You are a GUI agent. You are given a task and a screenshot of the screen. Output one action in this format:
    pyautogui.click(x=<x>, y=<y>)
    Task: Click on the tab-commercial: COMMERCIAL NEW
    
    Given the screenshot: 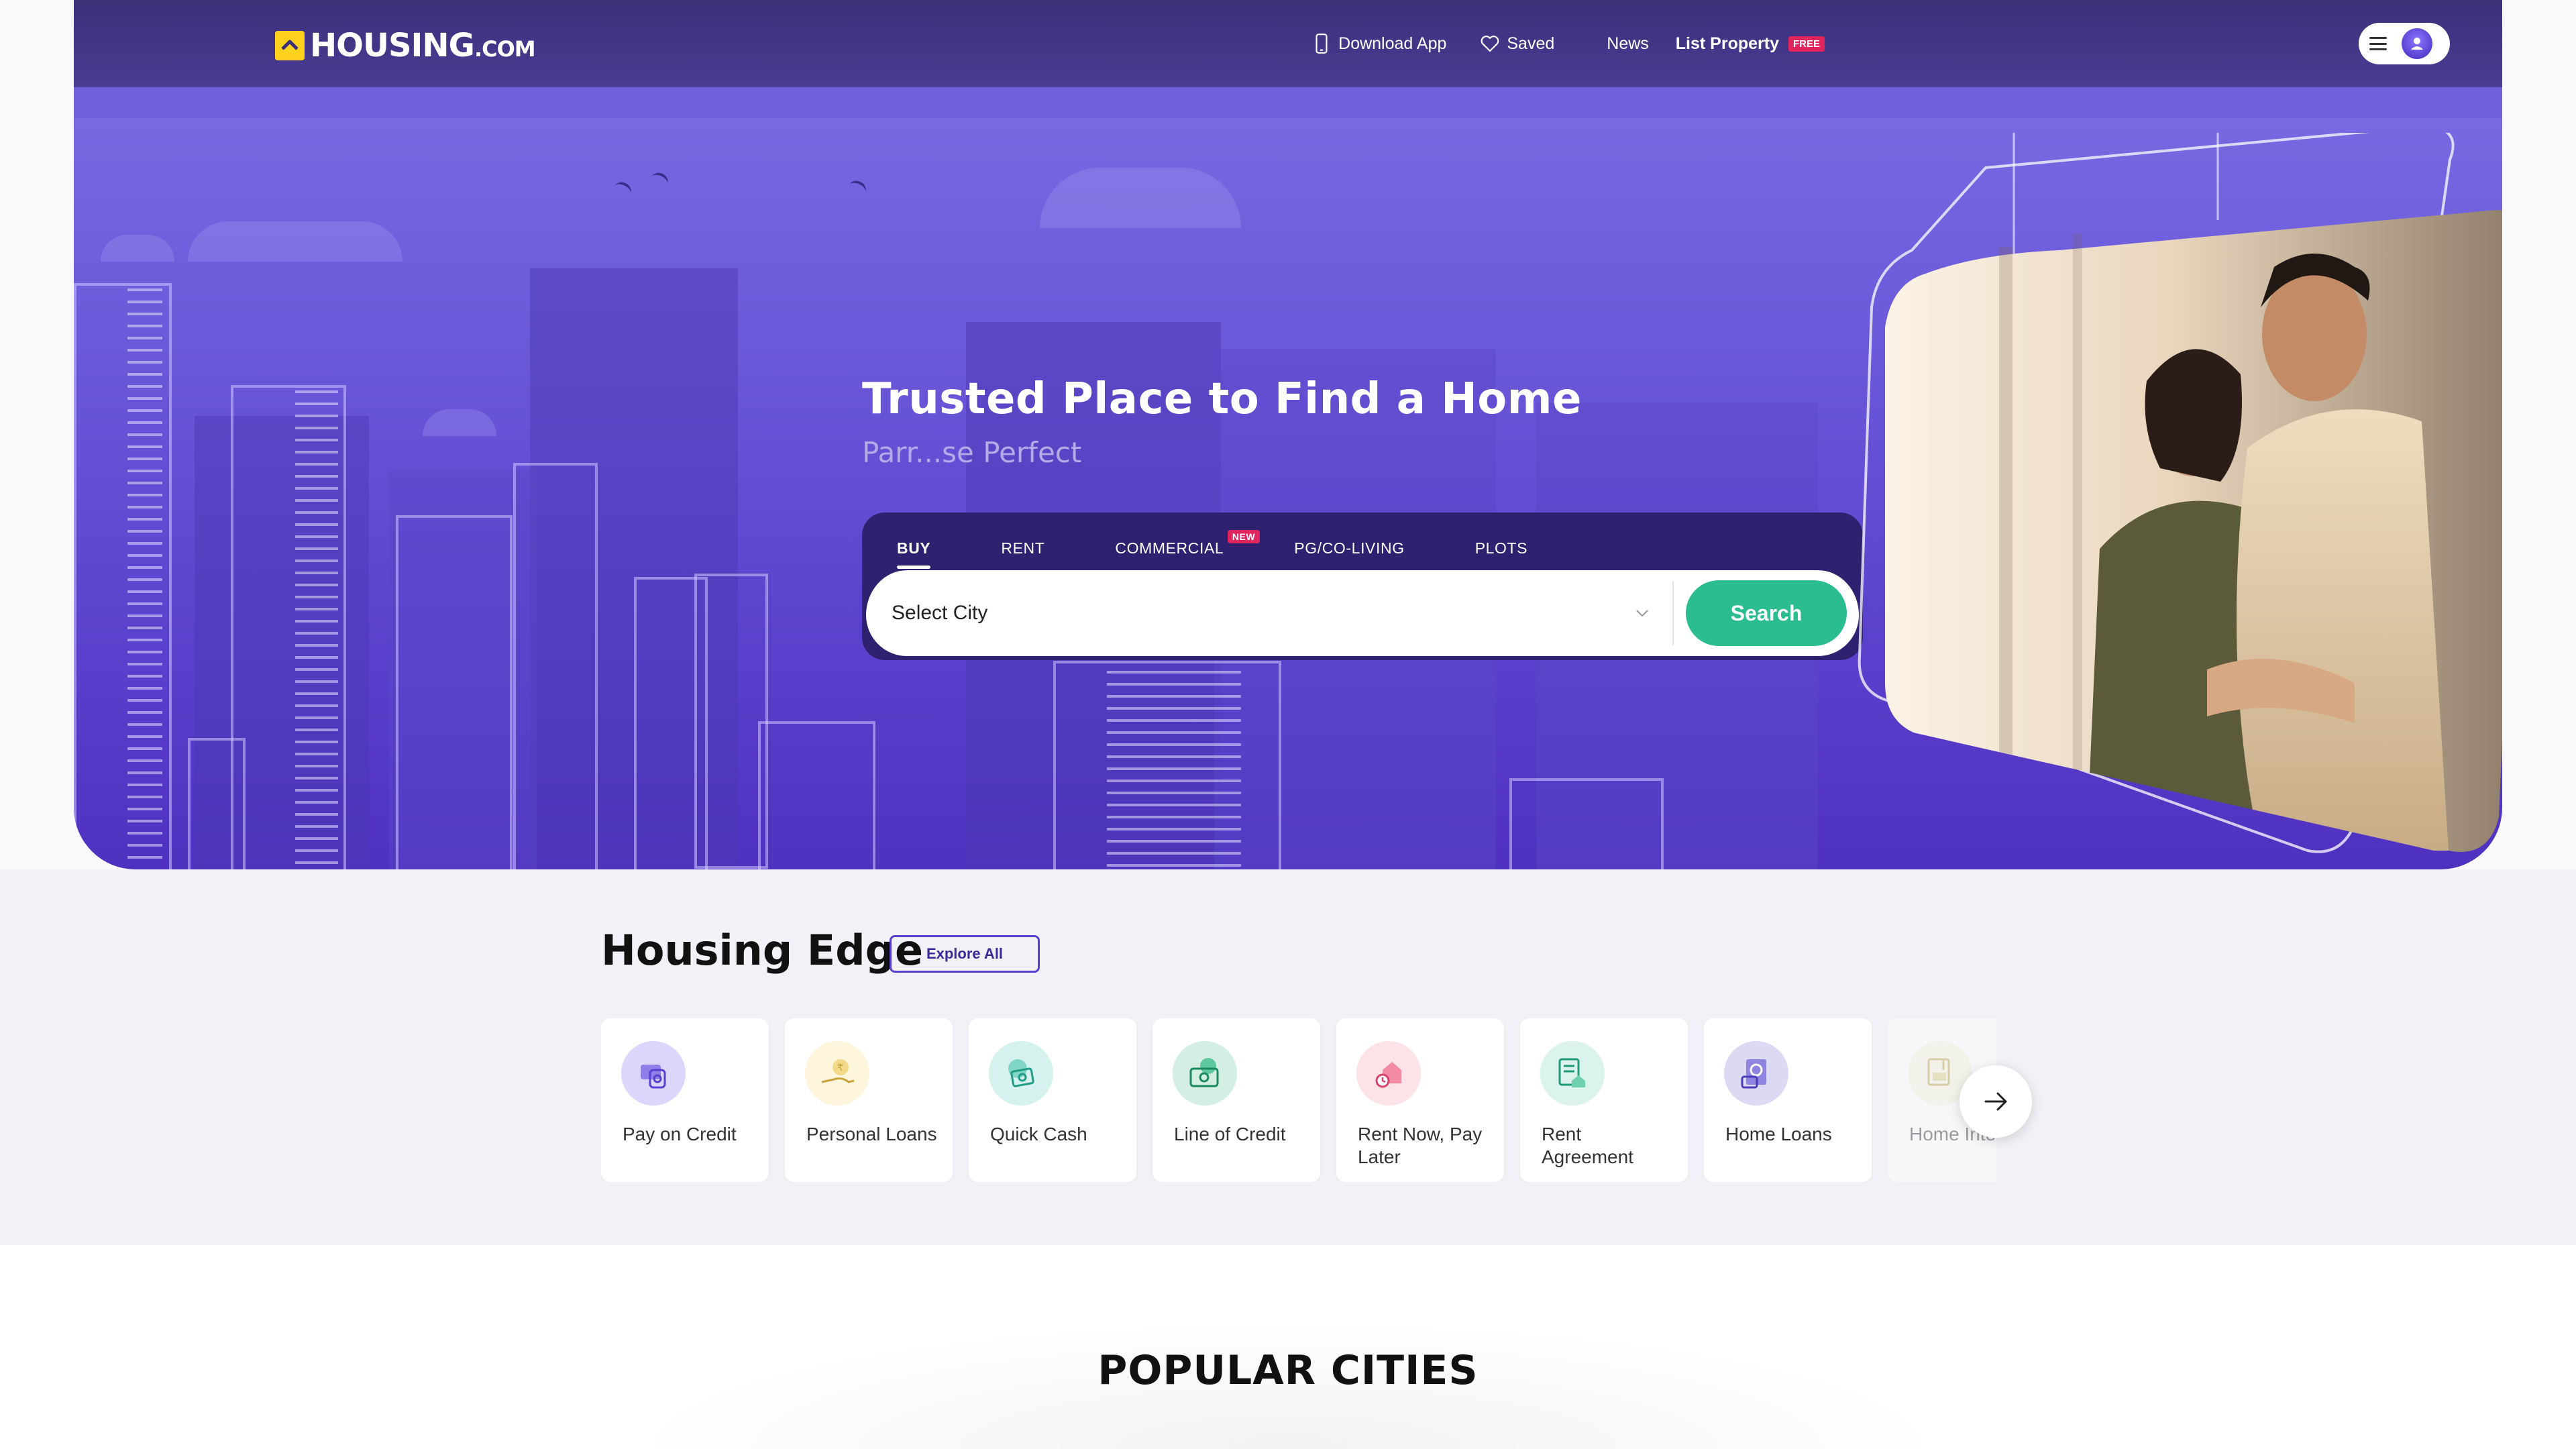 What is the action you would take?
    pyautogui.click(x=1187, y=548)
    